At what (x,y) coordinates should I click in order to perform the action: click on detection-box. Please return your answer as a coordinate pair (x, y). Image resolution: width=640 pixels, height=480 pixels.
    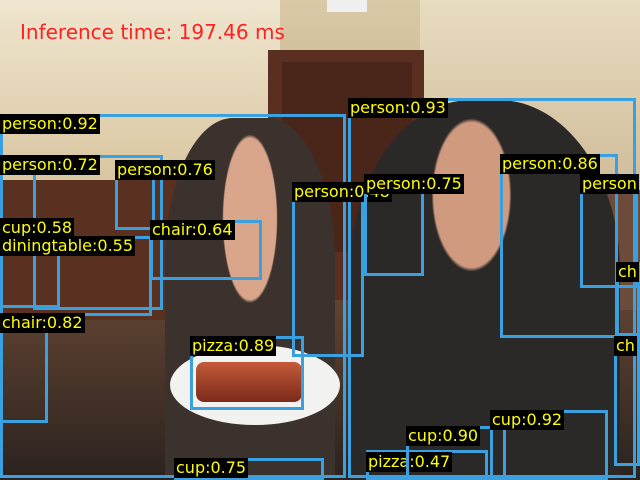
    Looking at the image, I should click on (328, 269).